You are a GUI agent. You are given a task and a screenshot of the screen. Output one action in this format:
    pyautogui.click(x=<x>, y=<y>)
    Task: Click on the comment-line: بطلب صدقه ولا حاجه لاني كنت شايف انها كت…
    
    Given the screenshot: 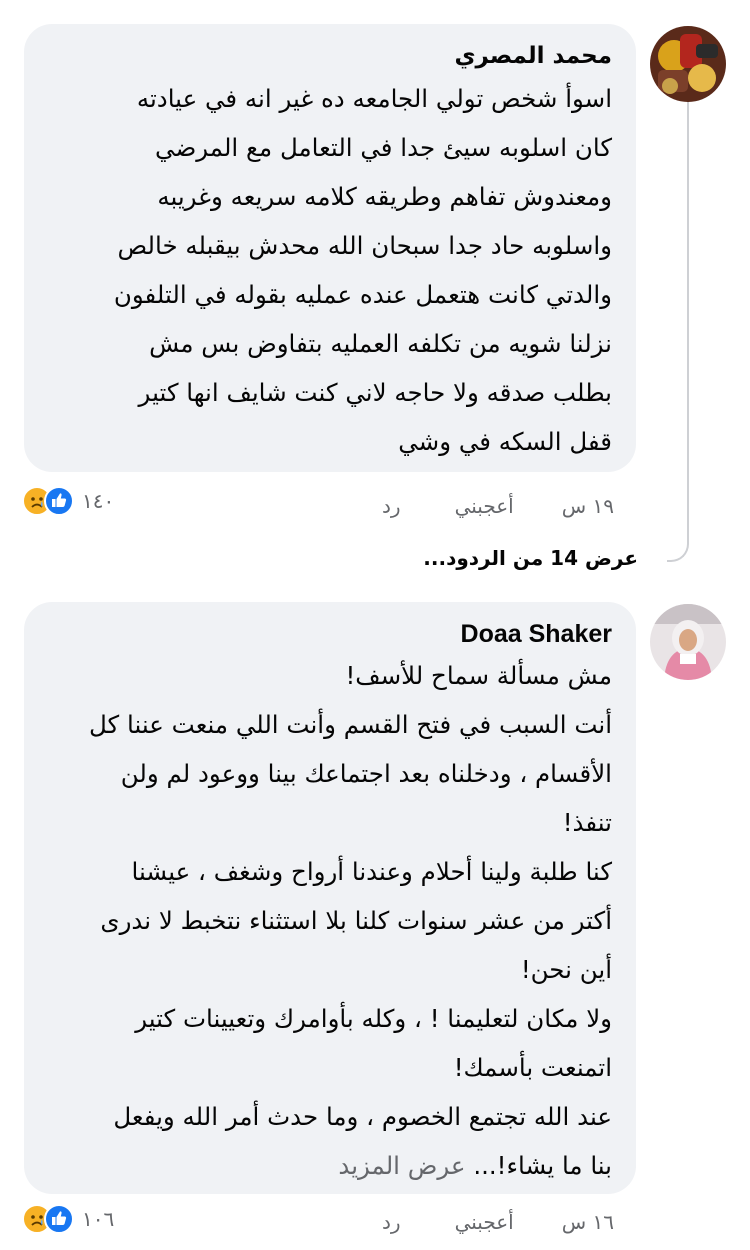 What is the action you would take?
    pyautogui.click(x=375, y=392)
    